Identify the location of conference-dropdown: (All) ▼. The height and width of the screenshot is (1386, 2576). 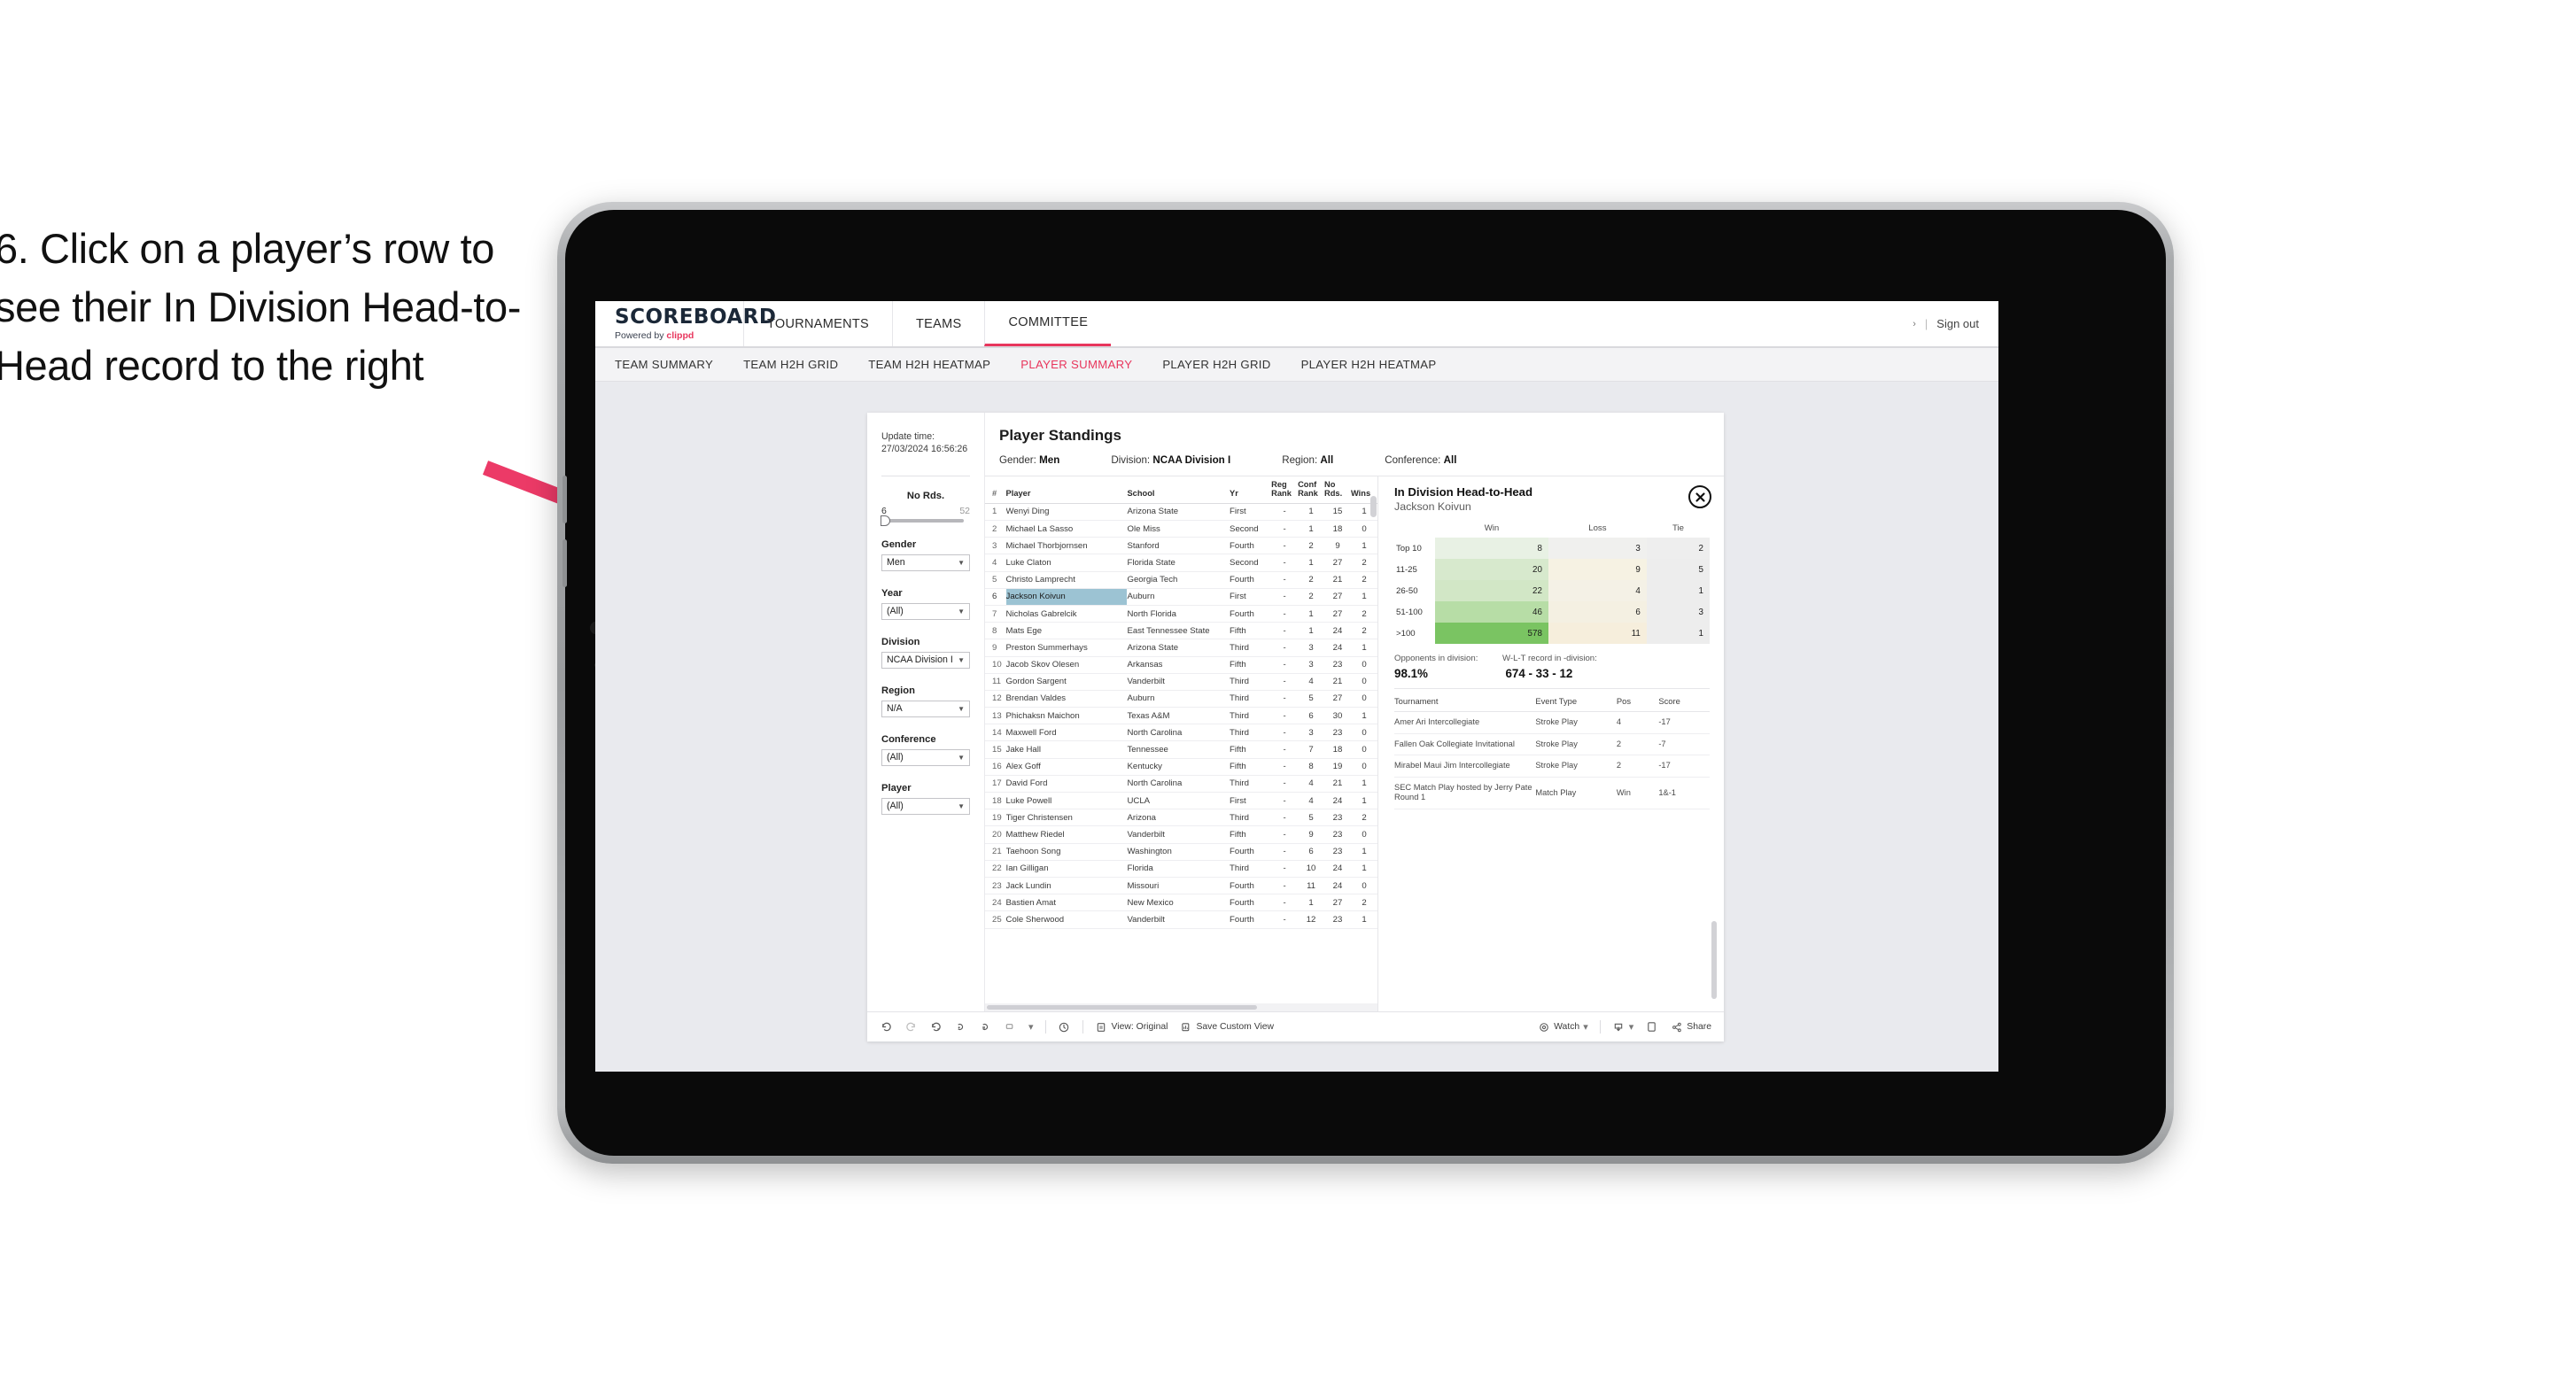
(925, 757).